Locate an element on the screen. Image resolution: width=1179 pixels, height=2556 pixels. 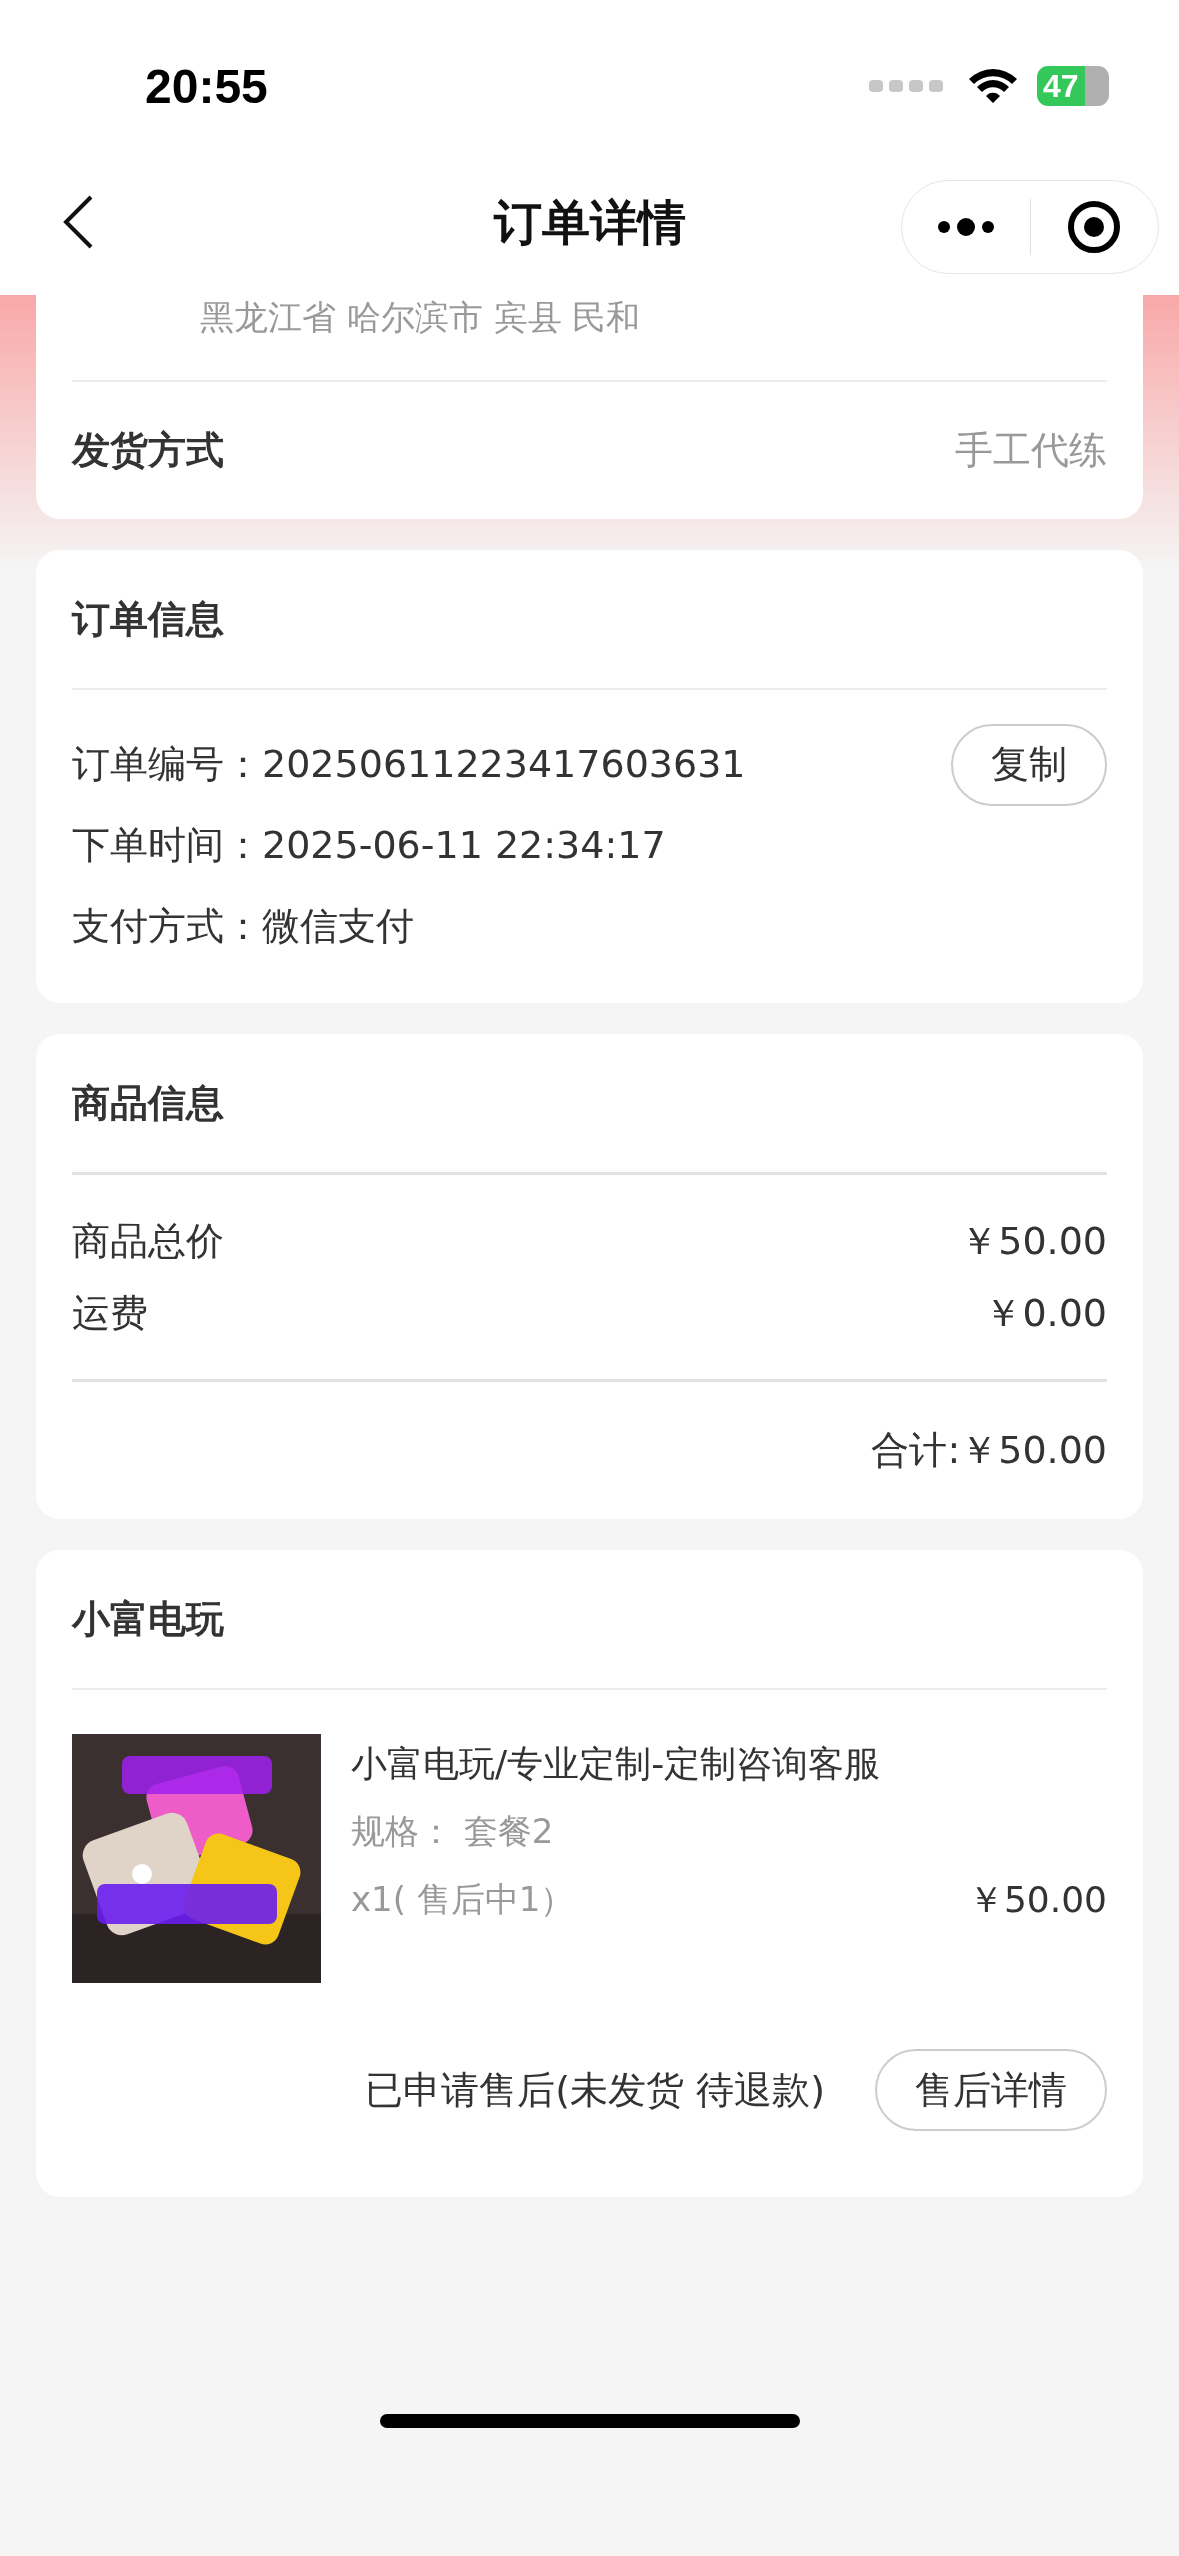
after-sale-details-button: 售后详情 is located at coordinates (991, 2090).